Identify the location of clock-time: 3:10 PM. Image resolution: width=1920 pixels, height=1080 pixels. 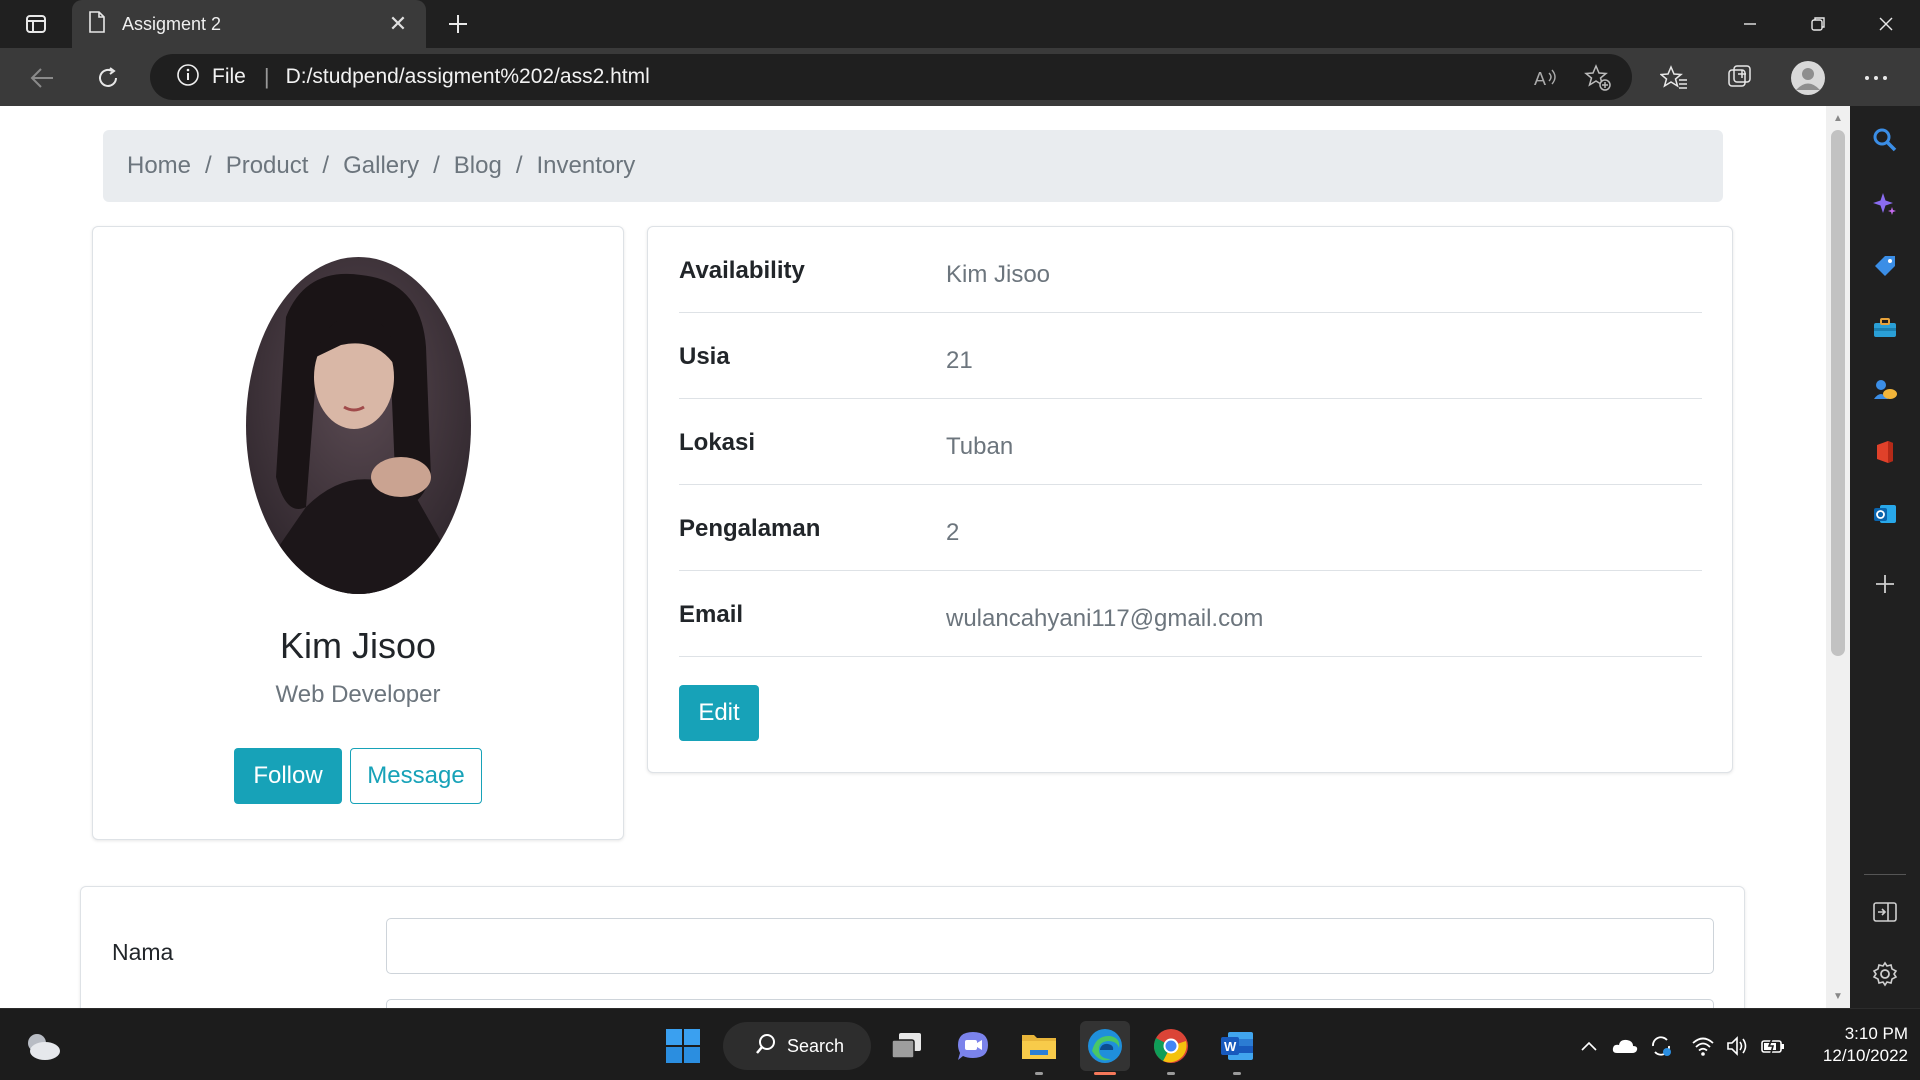
(1876, 1033).